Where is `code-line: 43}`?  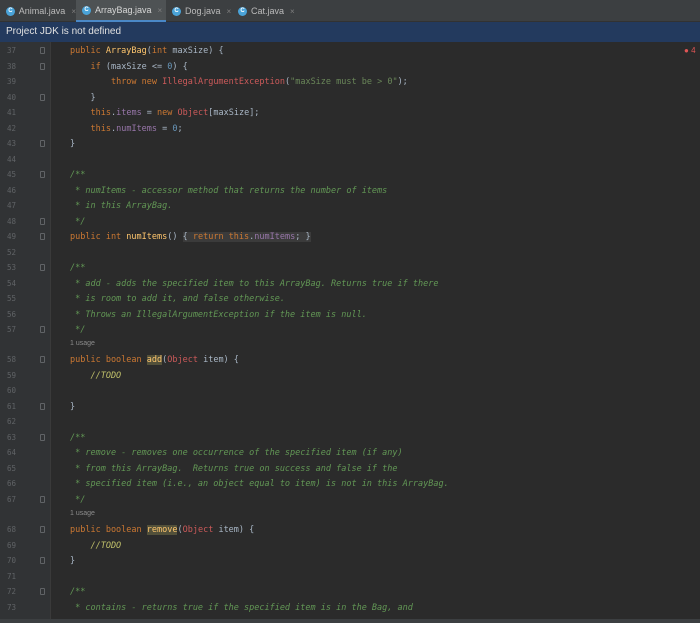
code-line: 43} is located at coordinates (350, 144).